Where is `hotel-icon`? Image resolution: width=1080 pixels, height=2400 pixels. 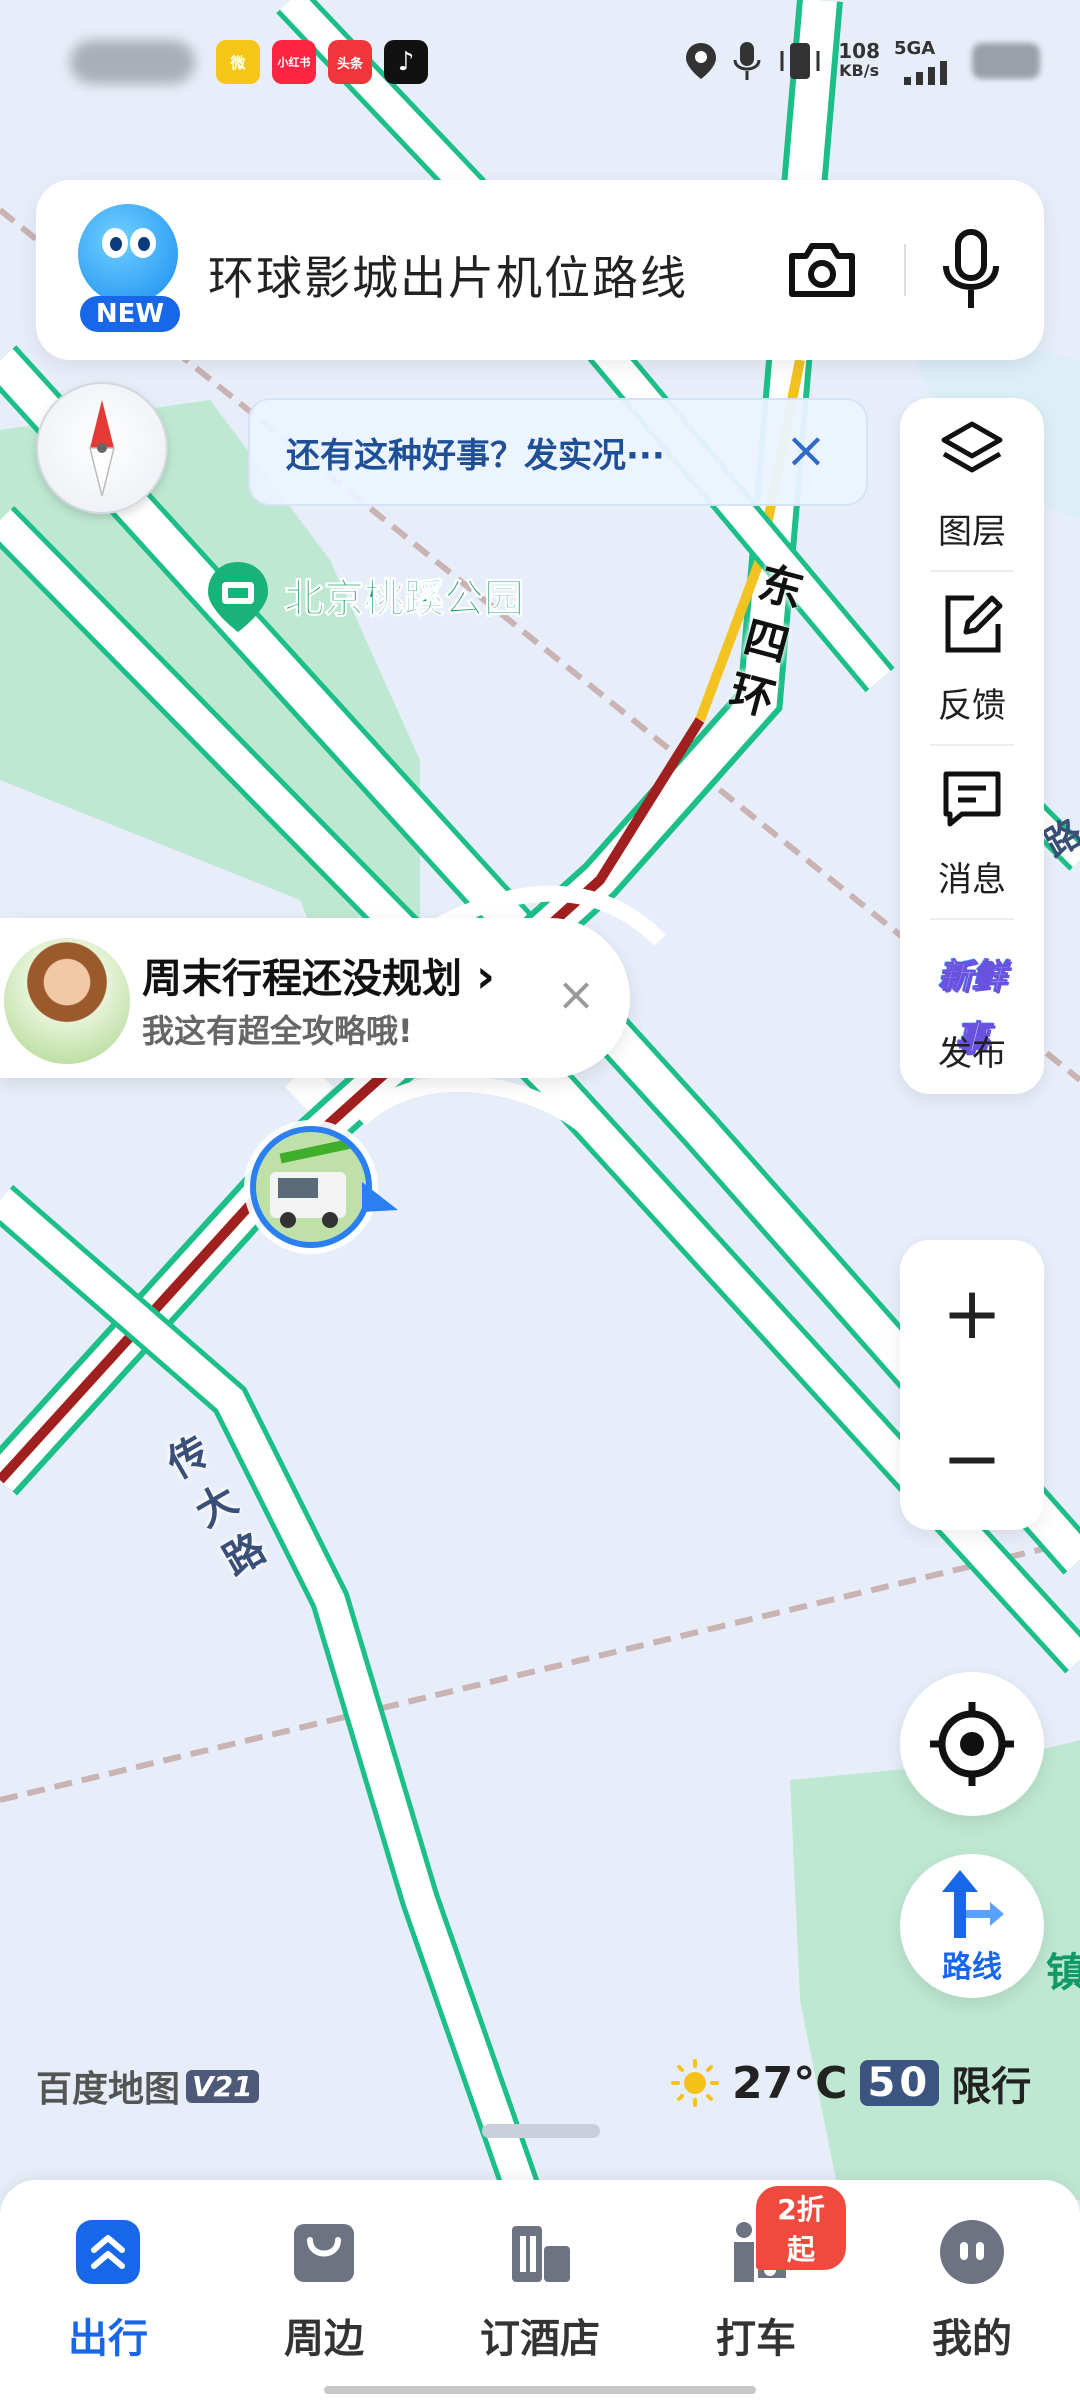
hotel-icon is located at coordinates (541, 2254).